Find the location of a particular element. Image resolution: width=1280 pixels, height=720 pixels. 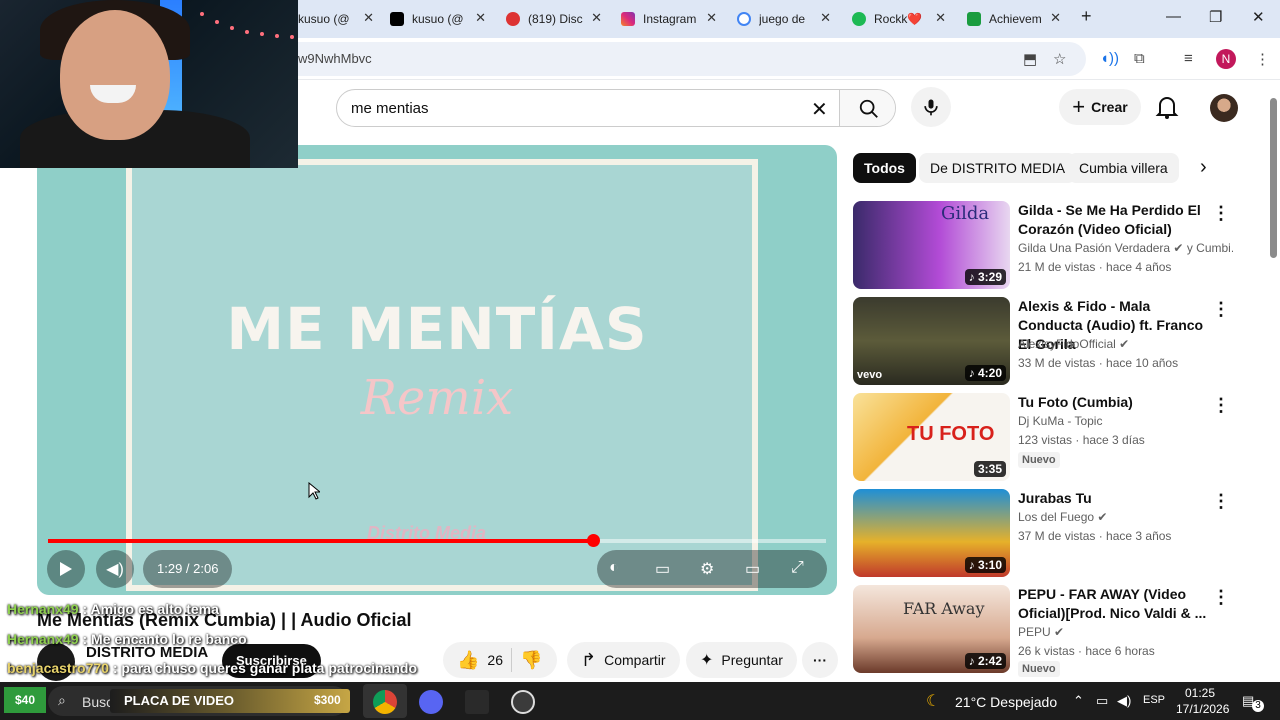

minimize-icon: — is located at coordinates (1173, 16).